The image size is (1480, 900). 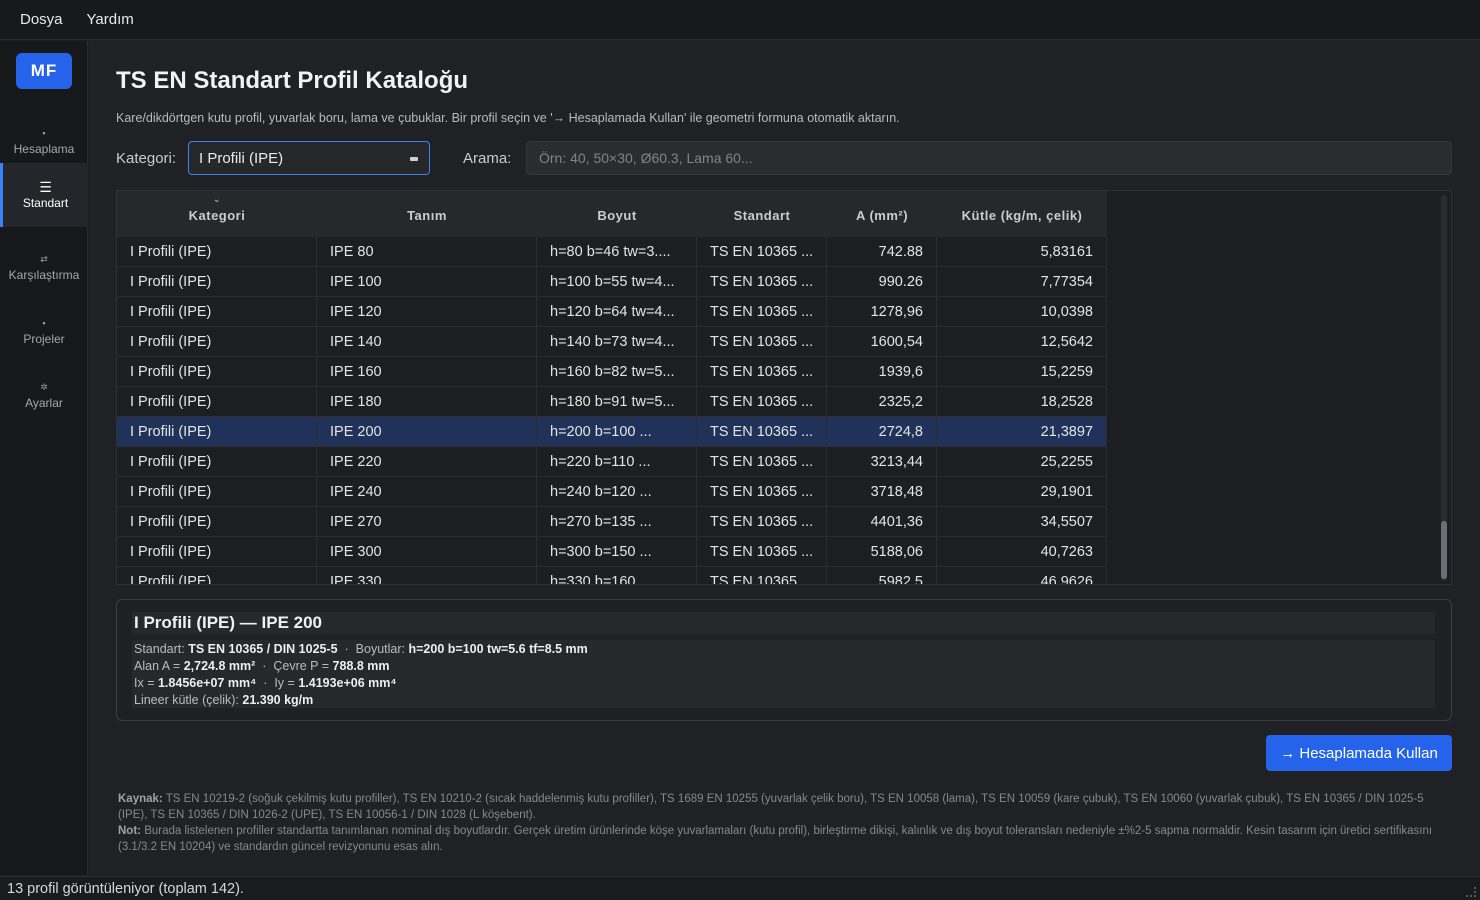 I want to click on detail-iy-value: 1.4193e+06 mm⁴, so click(x=347, y=683).